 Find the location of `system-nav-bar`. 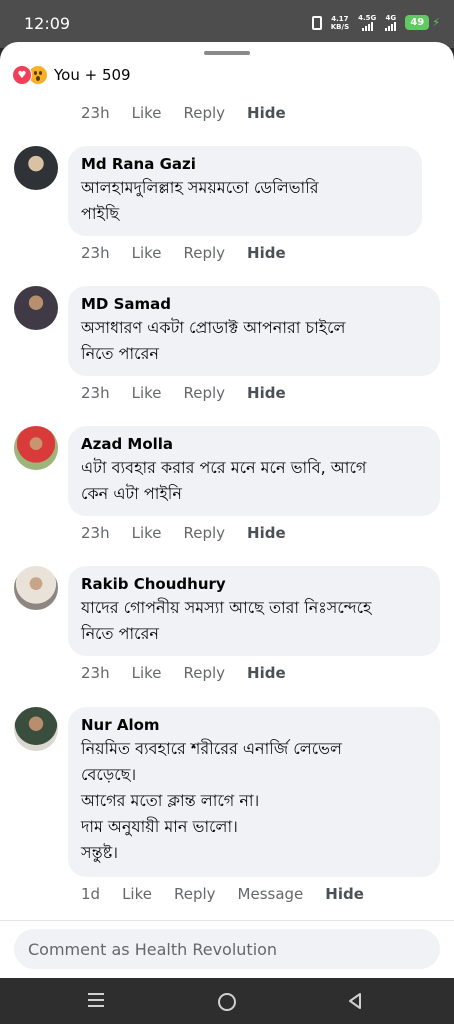

system-nav-bar is located at coordinates (227, 1001).